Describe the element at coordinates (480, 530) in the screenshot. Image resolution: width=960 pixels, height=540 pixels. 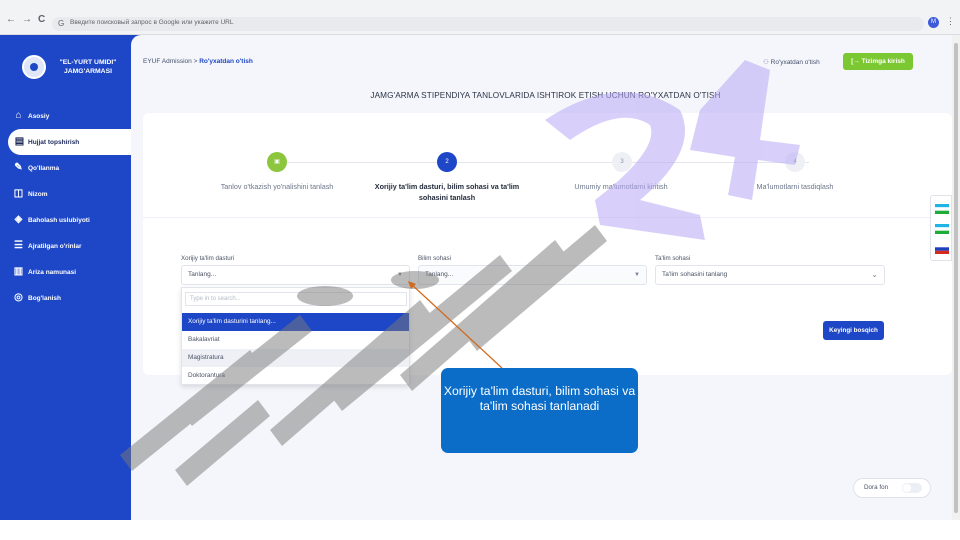
I see `bottom-bar` at that location.